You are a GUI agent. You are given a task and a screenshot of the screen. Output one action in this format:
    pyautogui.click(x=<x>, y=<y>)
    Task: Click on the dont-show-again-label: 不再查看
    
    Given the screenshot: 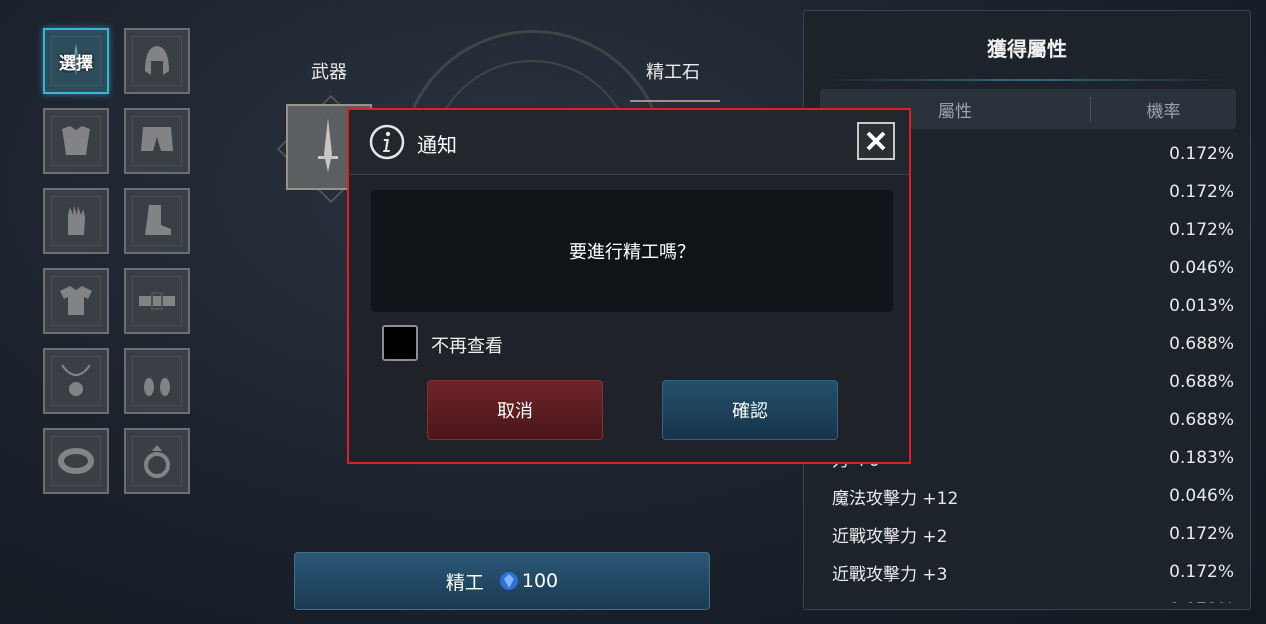 What is the action you would take?
    pyautogui.click(x=467, y=346)
    